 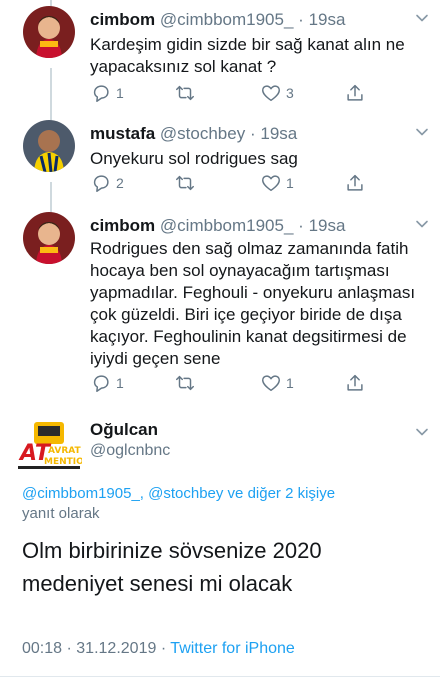 I want to click on like-count: 3, so click(x=290, y=93).